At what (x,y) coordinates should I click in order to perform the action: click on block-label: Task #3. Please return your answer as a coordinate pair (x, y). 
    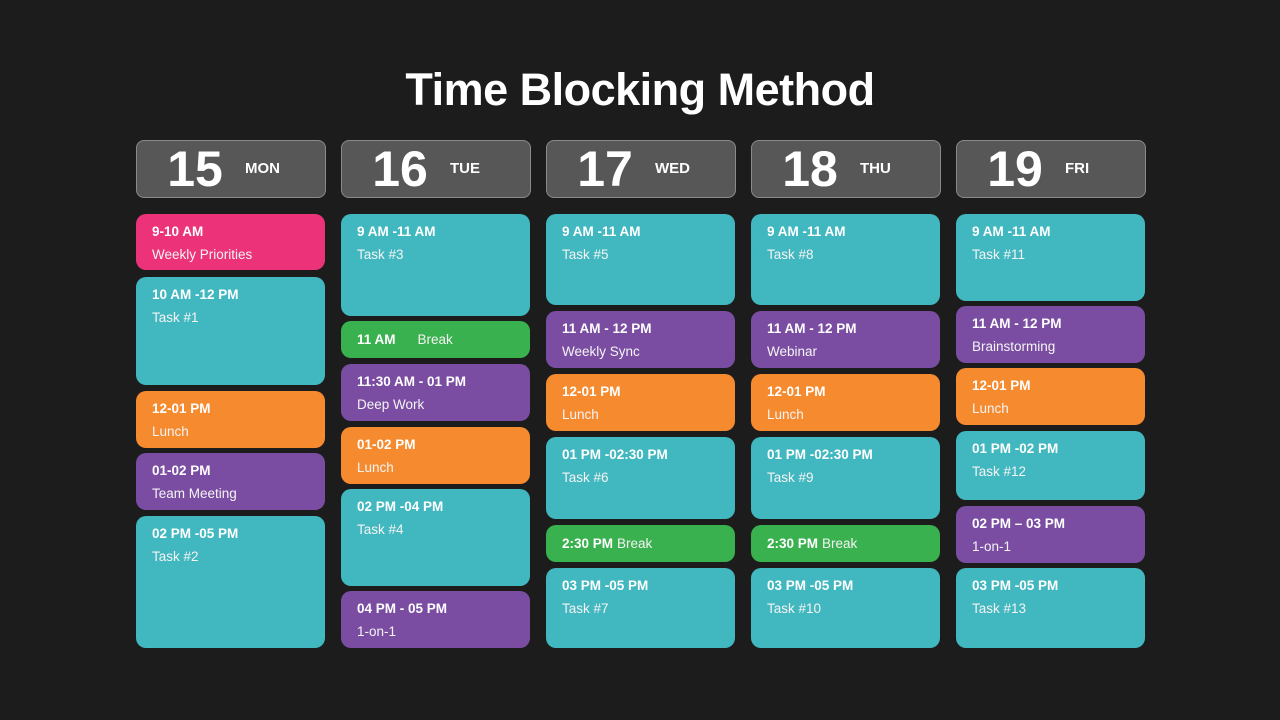
    Looking at the image, I should click on (380, 254).